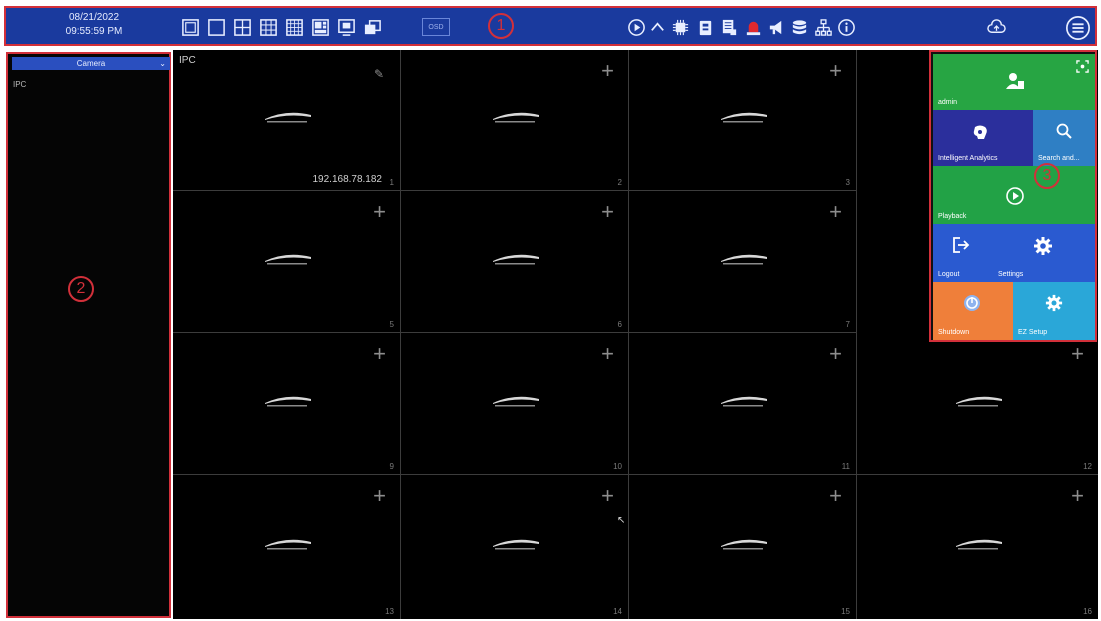 Image resolution: width=1101 pixels, height=621 pixels. Describe the element at coordinates (657, 27) in the screenshot. I see `chevron-up-icon` at that location.